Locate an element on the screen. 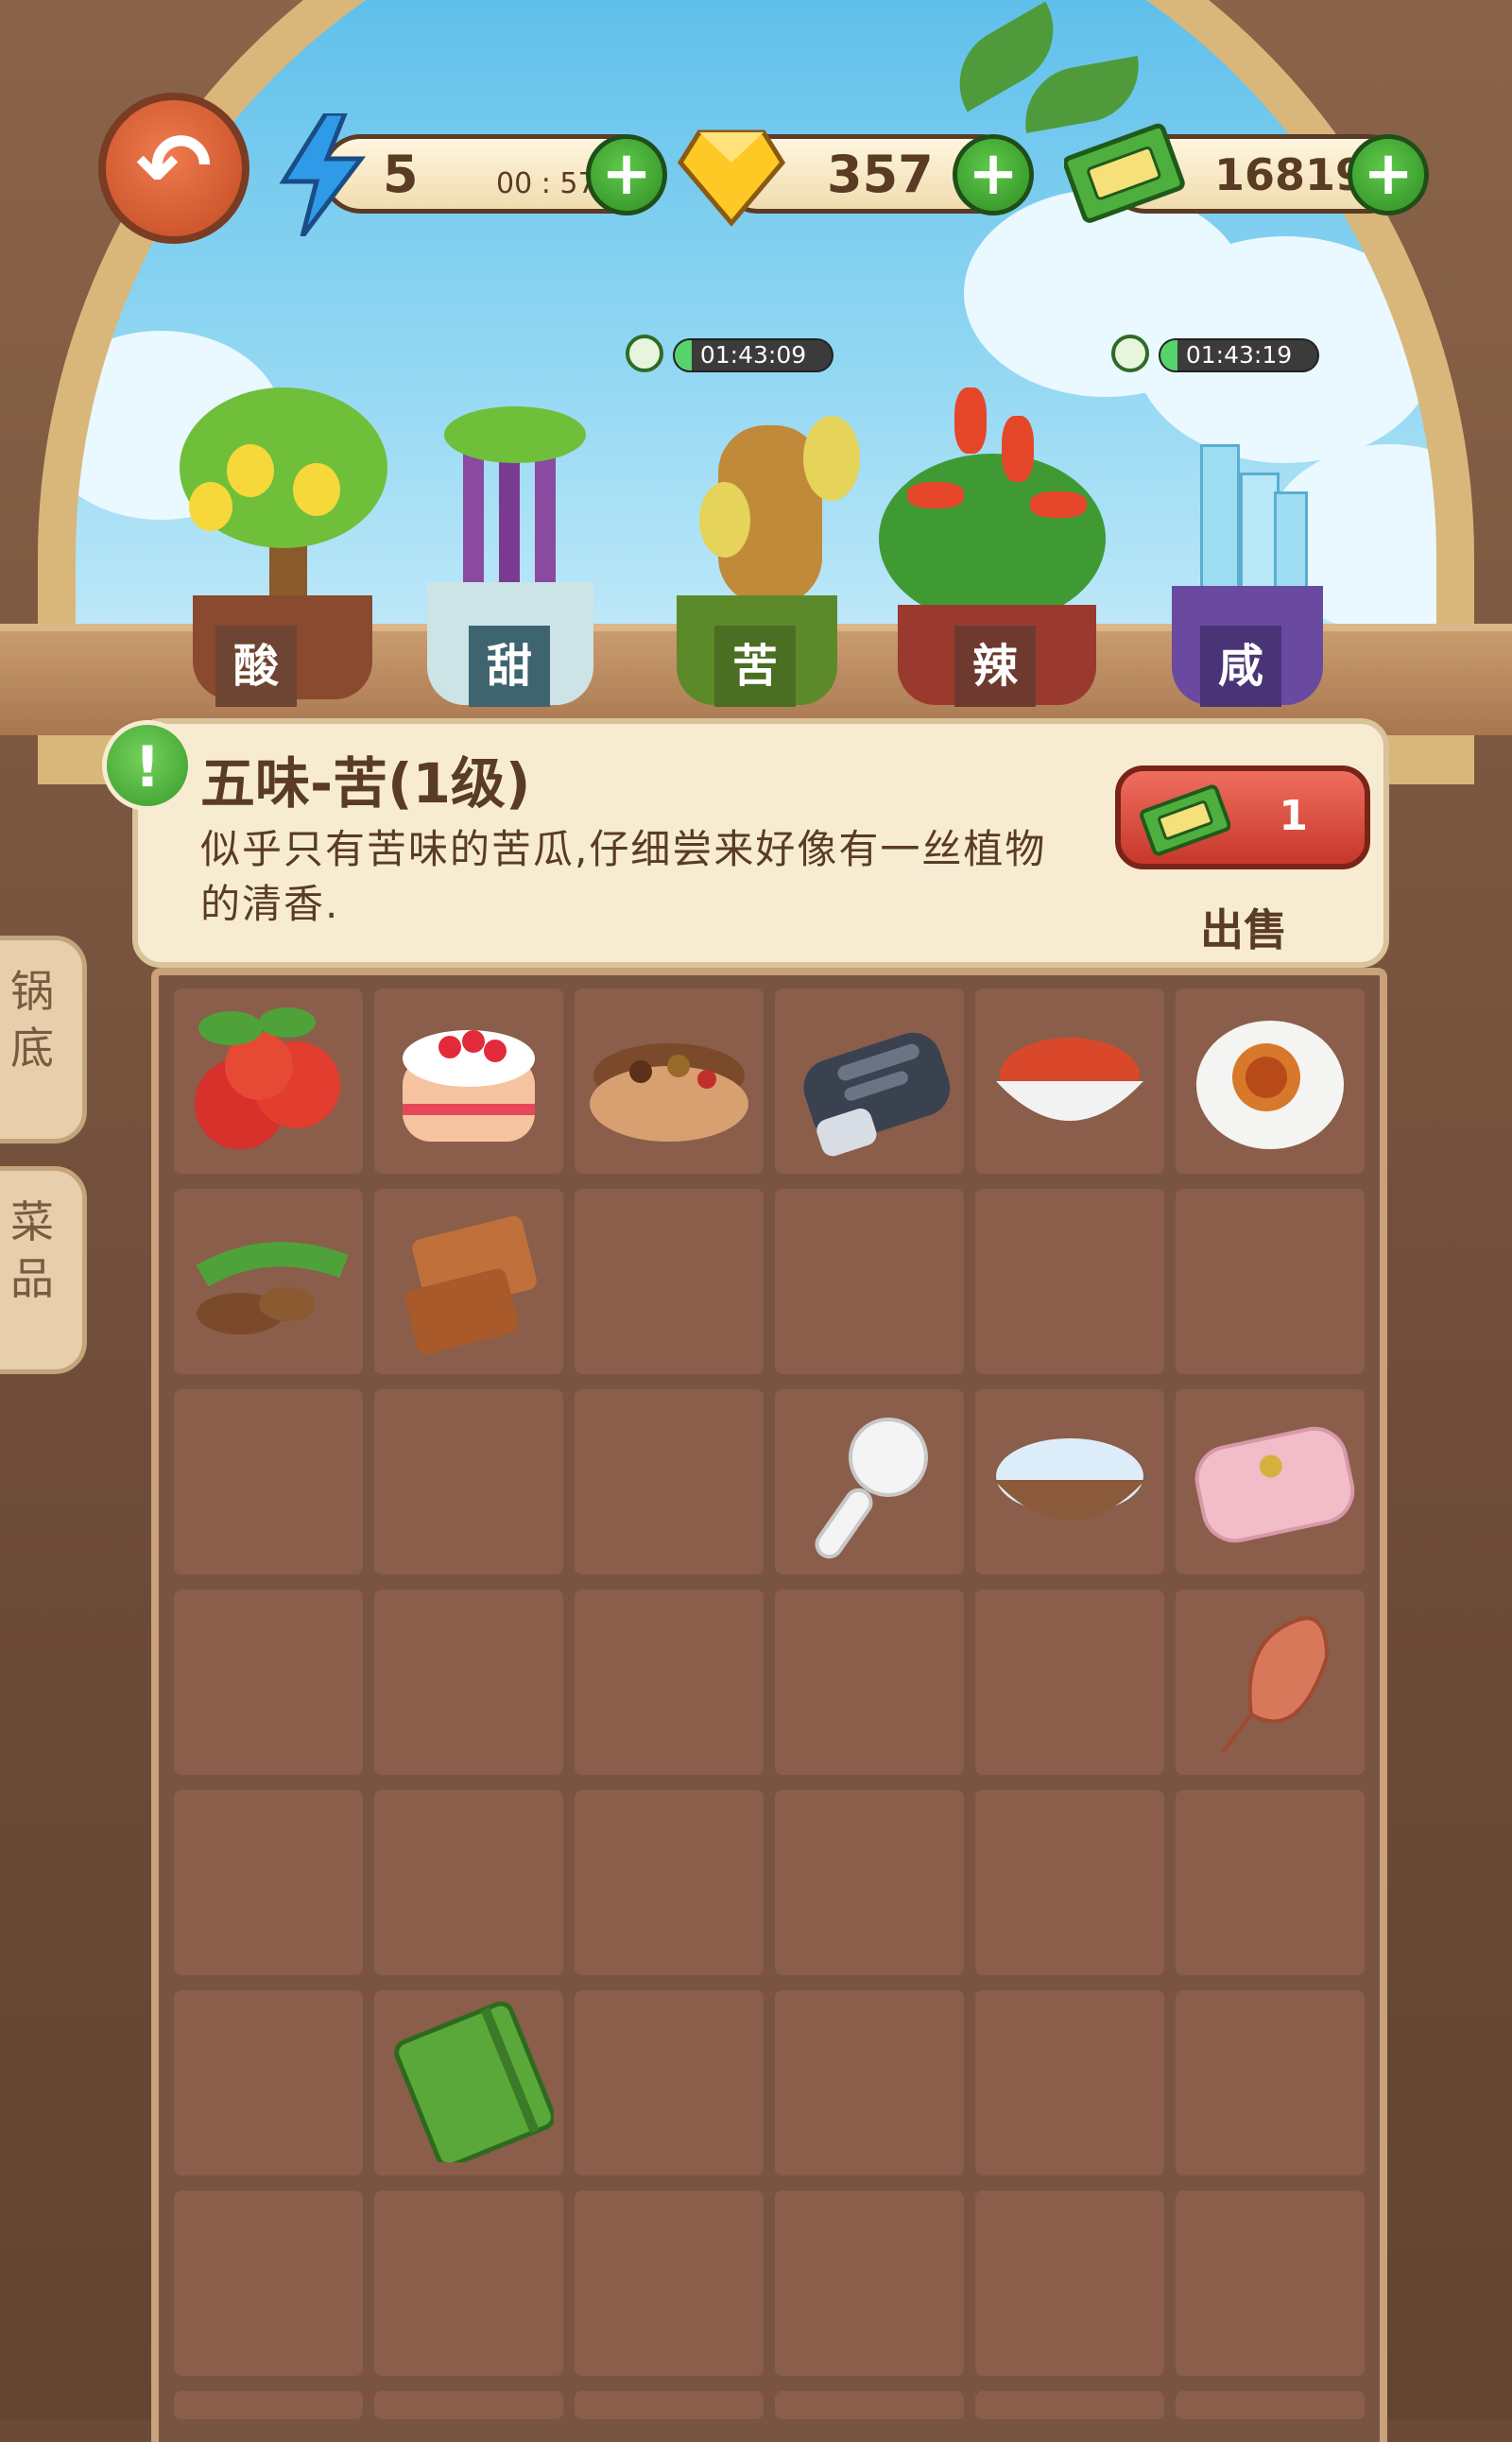 The height and width of the screenshot is (2442, 1512). plant-label: 甜 is located at coordinates (509, 667).